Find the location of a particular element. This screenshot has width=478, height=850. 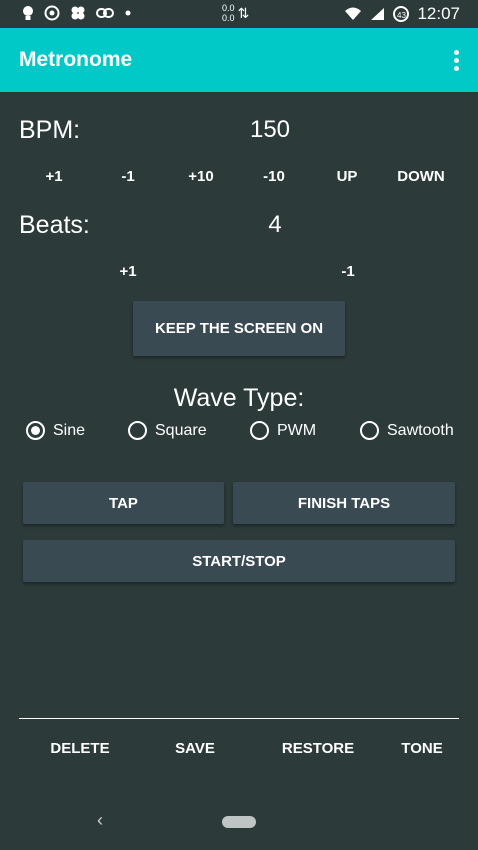

finish-taps-button: FINISH TAPS is located at coordinates (344, 503).